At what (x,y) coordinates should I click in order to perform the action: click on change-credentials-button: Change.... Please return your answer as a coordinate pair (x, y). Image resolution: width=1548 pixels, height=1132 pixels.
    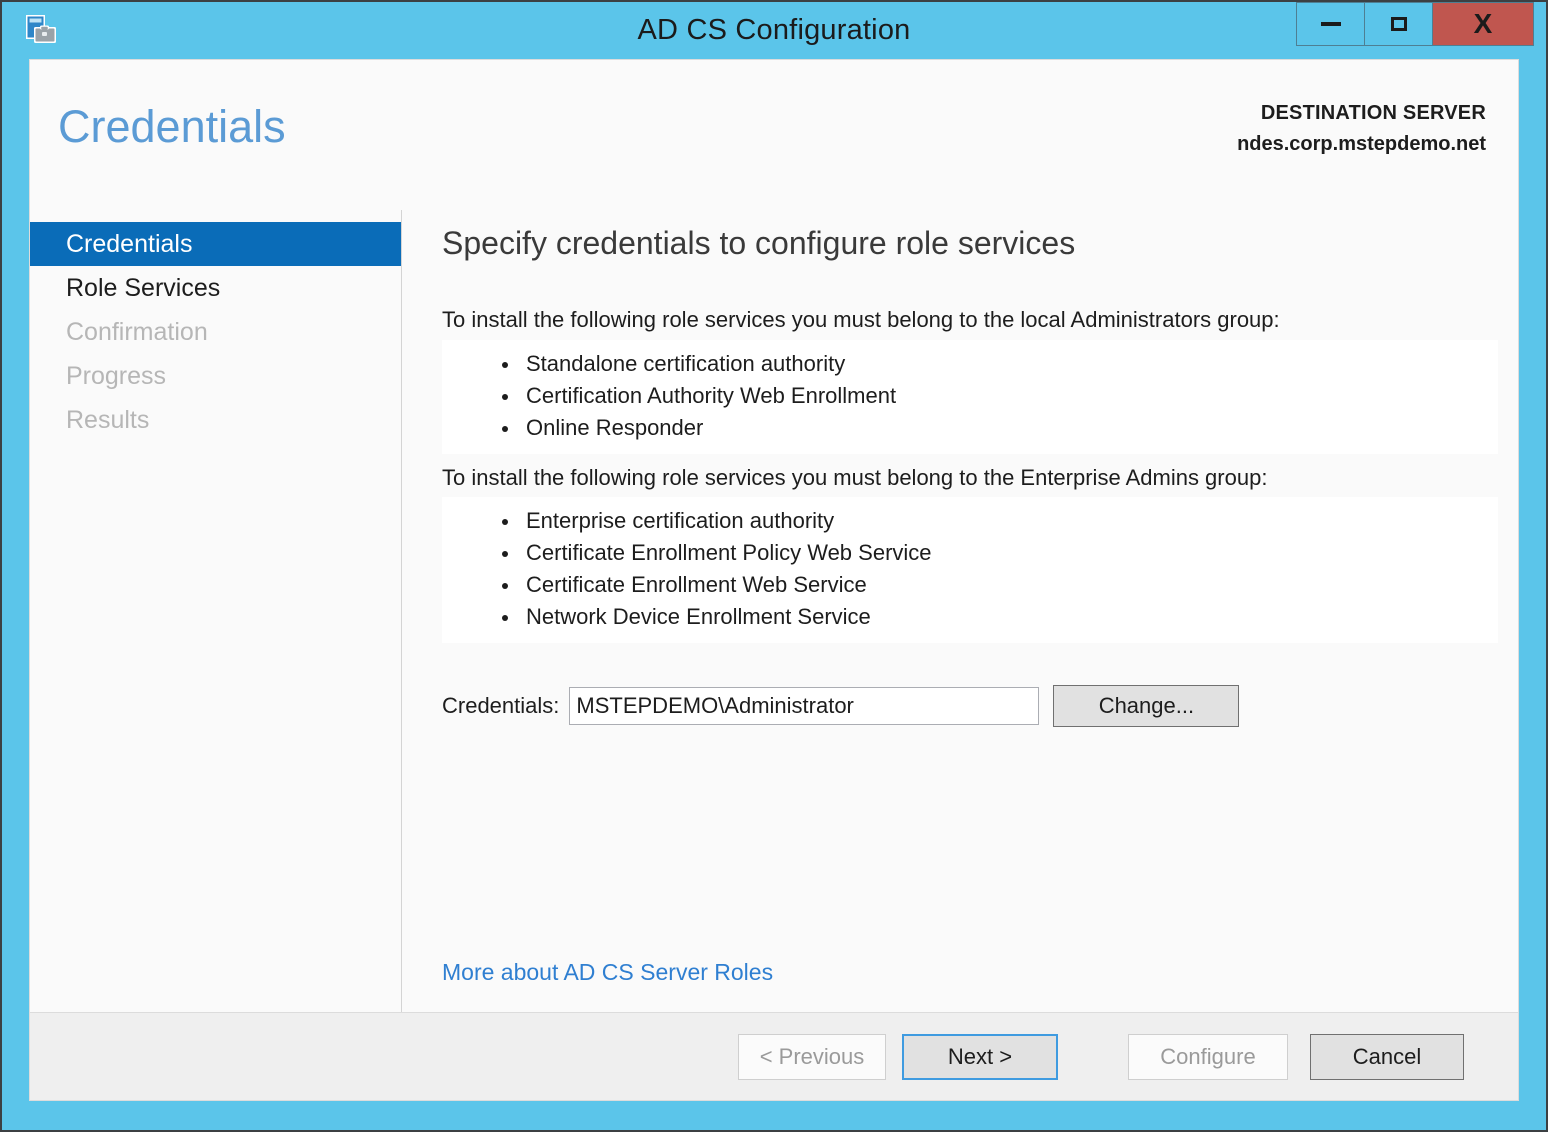
    Looking at the image, I should click on (1146, 706).